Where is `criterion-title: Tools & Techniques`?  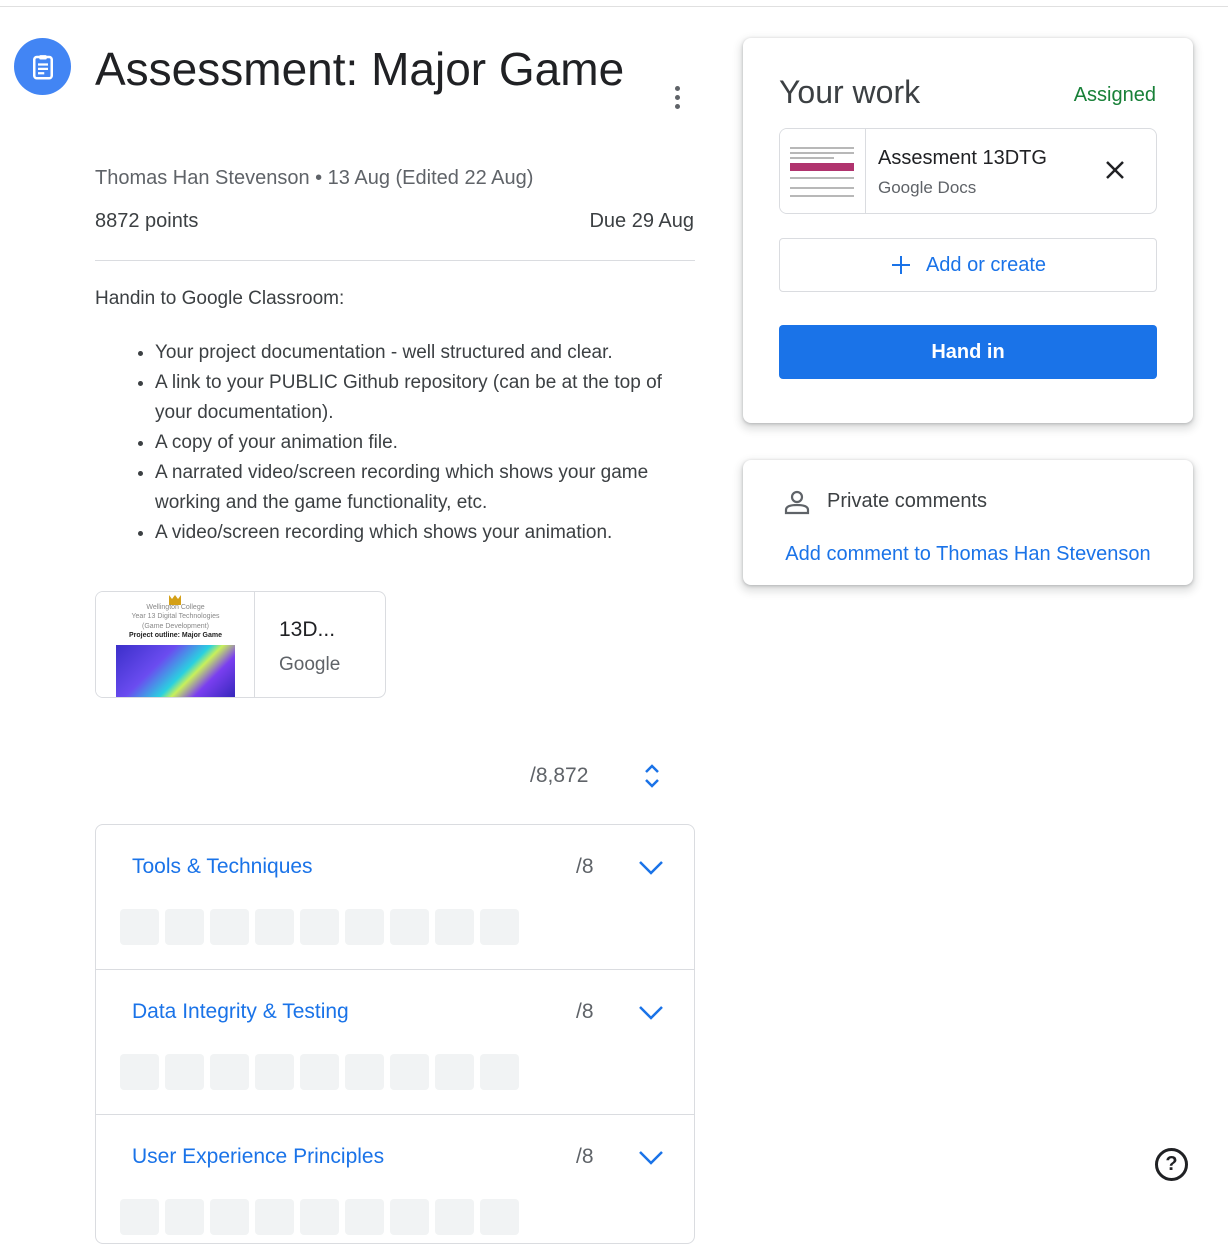 criterion-title: Tools & Techniques is located at coordinates (222, 866).